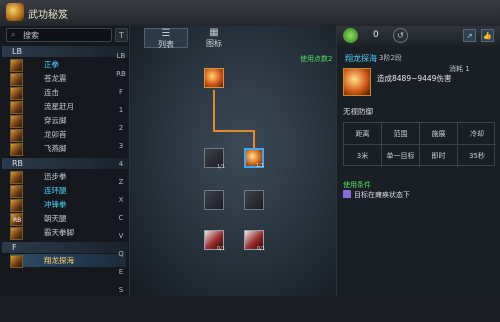  What do you see at coordinates (363, 134) in the screenshot?
I see `stats-header: 距离` at bounding box center [363, 134].